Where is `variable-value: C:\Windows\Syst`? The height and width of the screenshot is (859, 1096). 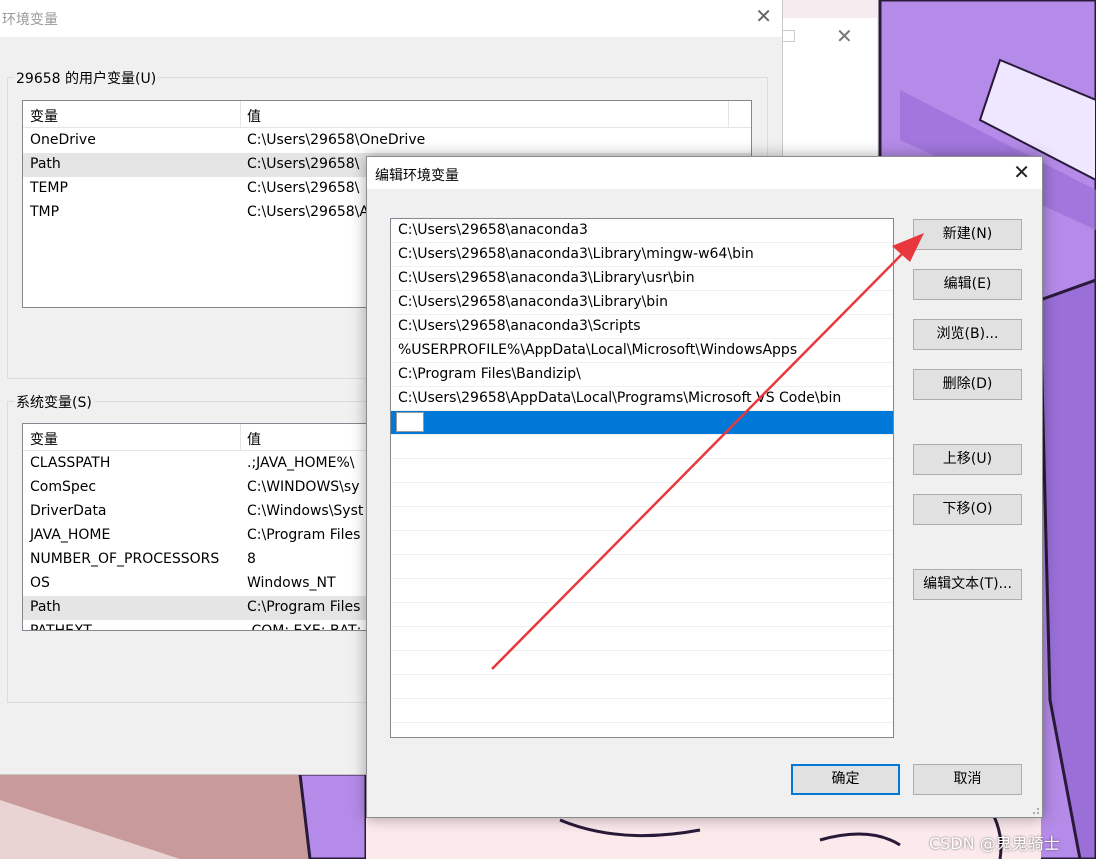 variable-value: C:\Windows\Syst is located at coordinates (305, 511).